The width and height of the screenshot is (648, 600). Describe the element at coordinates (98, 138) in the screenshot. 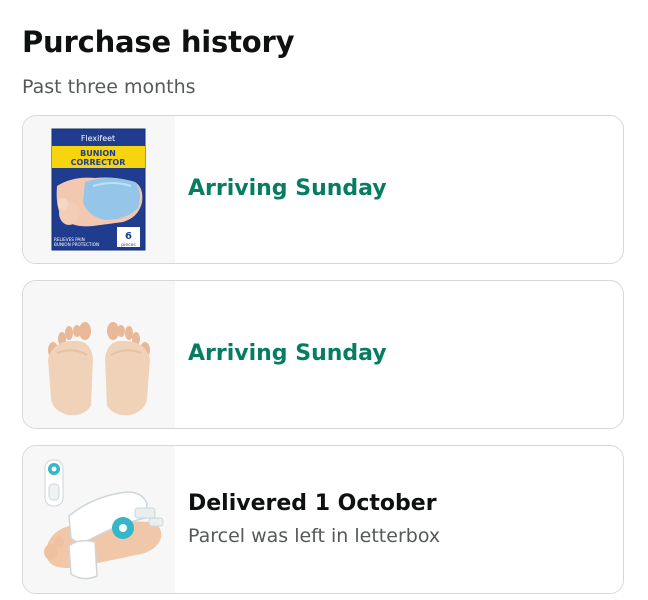

I see `box-brand: Flexifeet` at that location.